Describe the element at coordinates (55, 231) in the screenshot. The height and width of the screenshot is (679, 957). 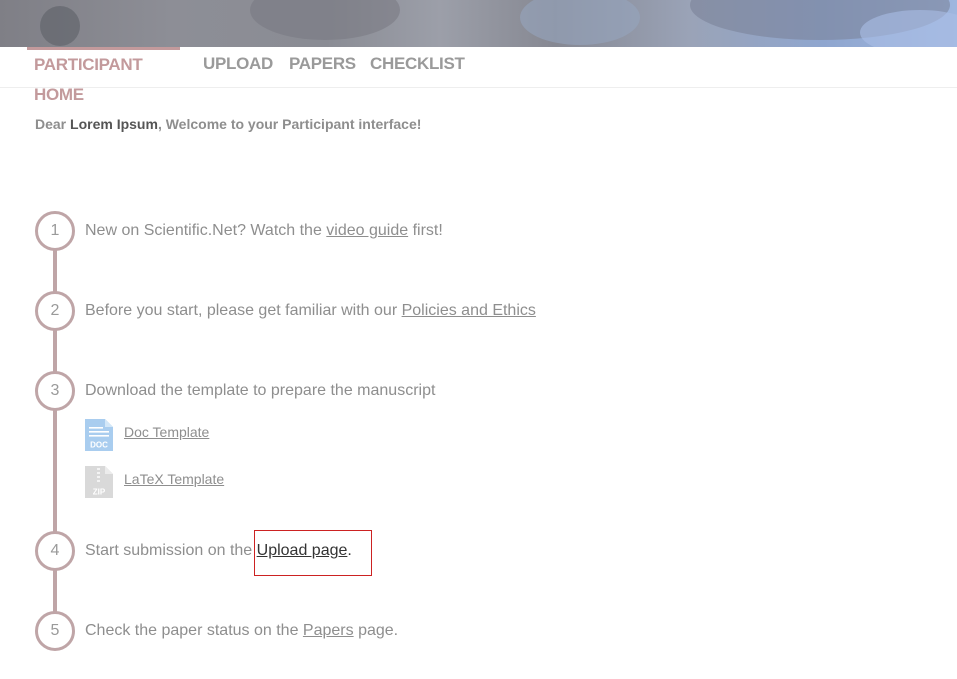
I see `step-number-1: 1` at that location.